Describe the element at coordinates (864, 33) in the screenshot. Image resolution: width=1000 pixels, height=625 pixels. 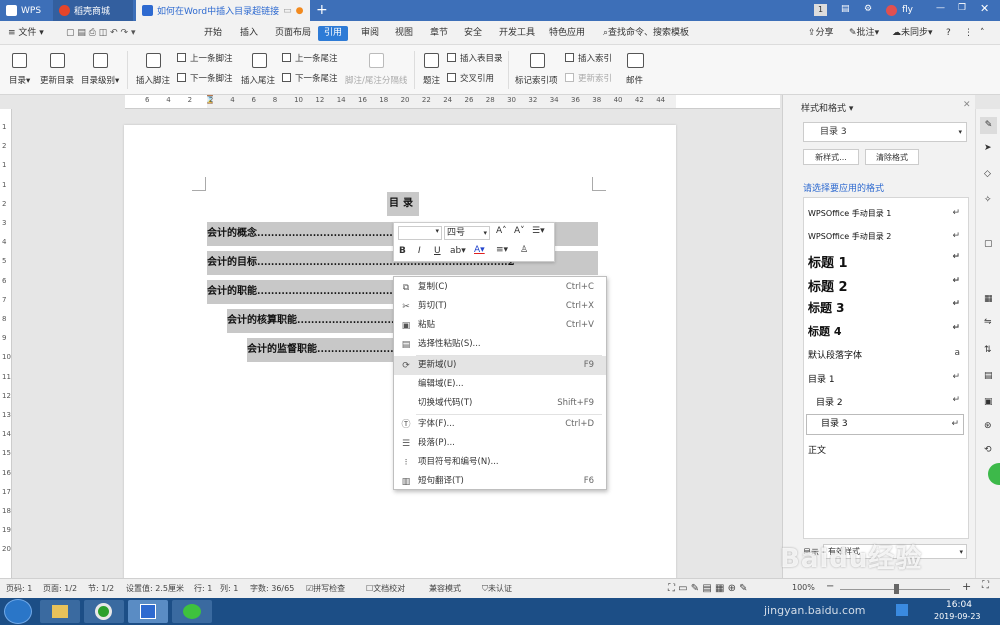
I see `comment-button: ✎批注▾` at that location.